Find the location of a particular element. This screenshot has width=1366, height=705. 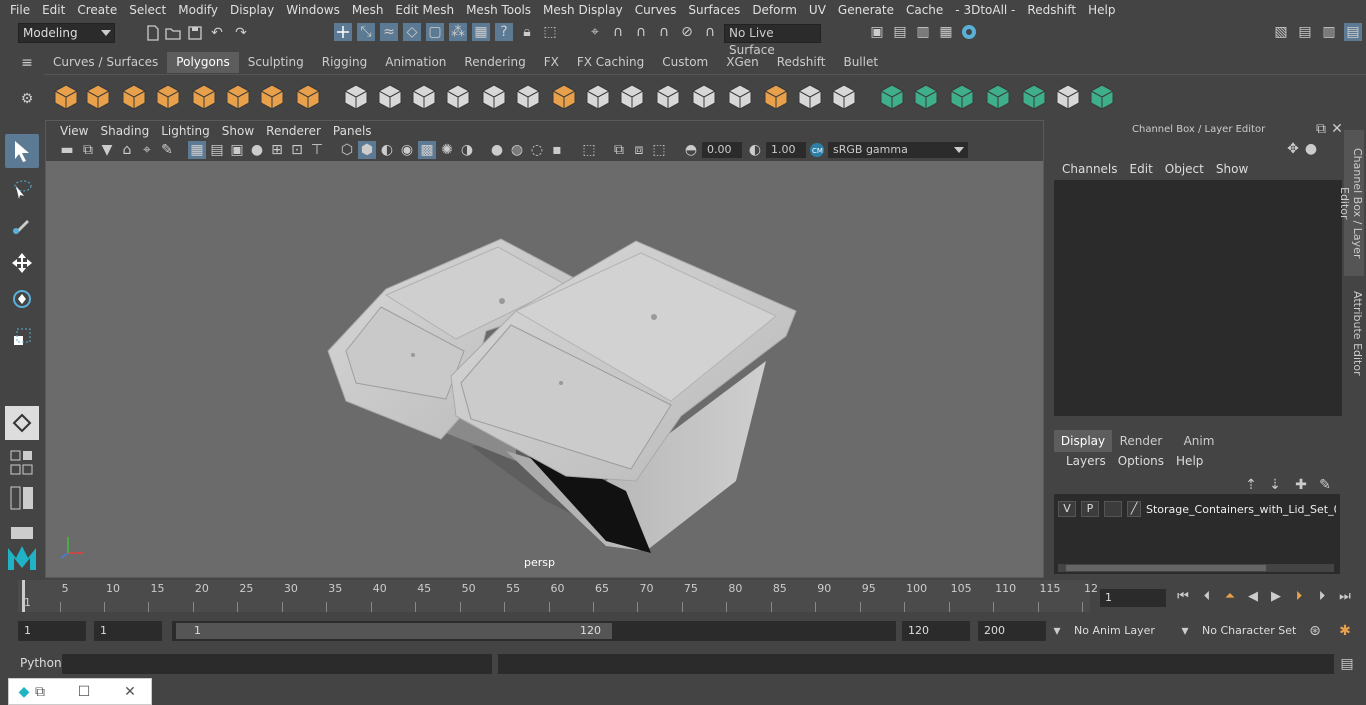

menu-cache: Cache is located at coordinates (924, 10).